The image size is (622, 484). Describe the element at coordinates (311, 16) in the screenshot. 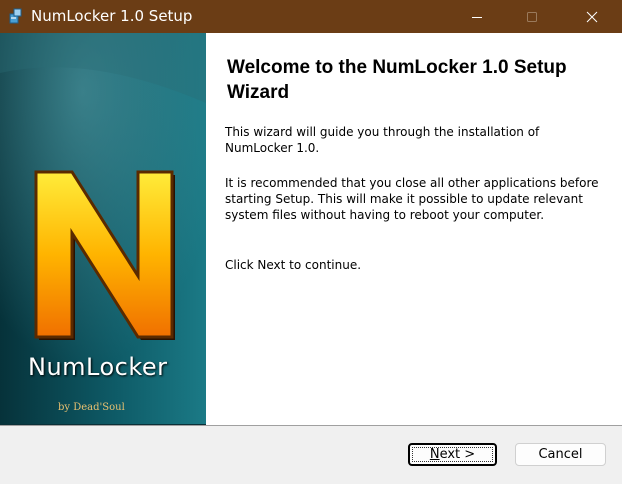

I see `title-bar: NumLocker 1.0 Setup` at that location.